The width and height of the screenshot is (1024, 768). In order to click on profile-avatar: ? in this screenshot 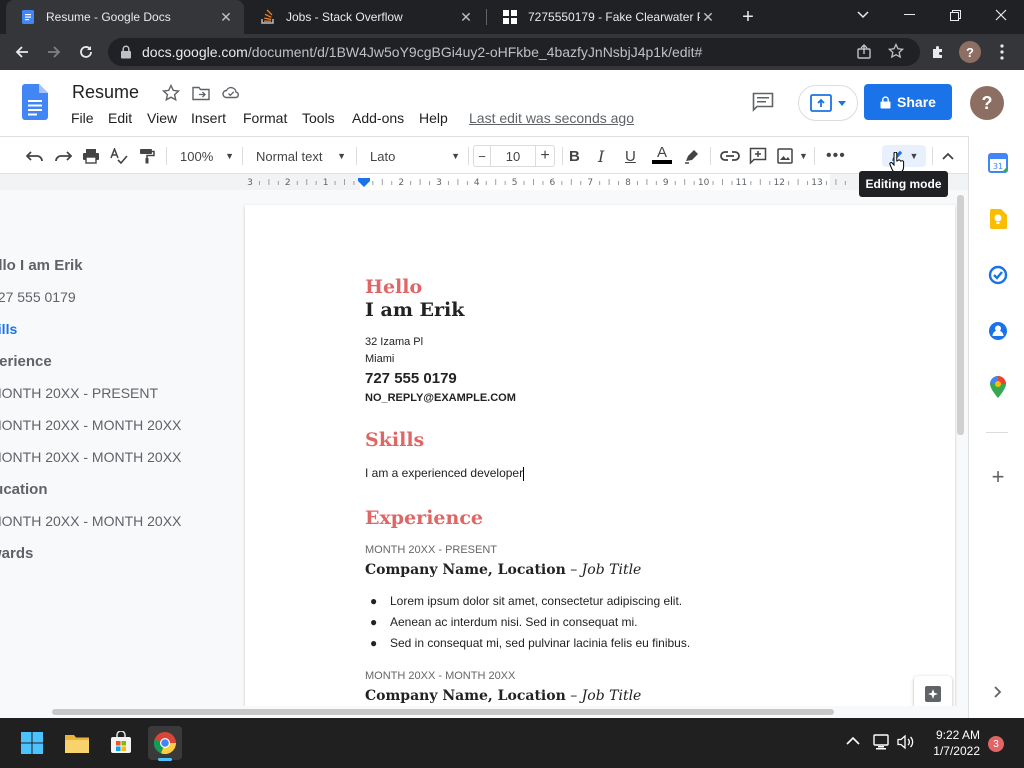, I will do `click(970, 52)`.